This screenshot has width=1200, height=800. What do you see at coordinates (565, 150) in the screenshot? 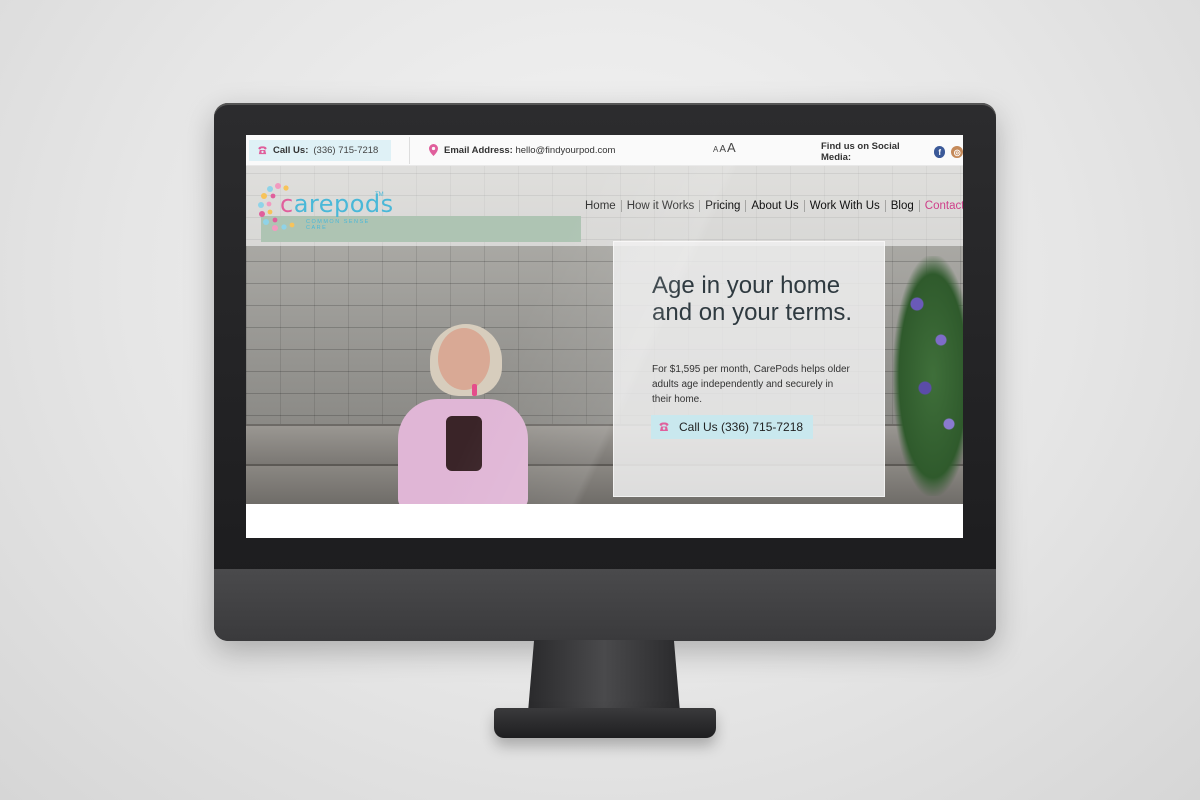
I see `email-value: hello@findyourpod.com` at bounding box center [565, 150].